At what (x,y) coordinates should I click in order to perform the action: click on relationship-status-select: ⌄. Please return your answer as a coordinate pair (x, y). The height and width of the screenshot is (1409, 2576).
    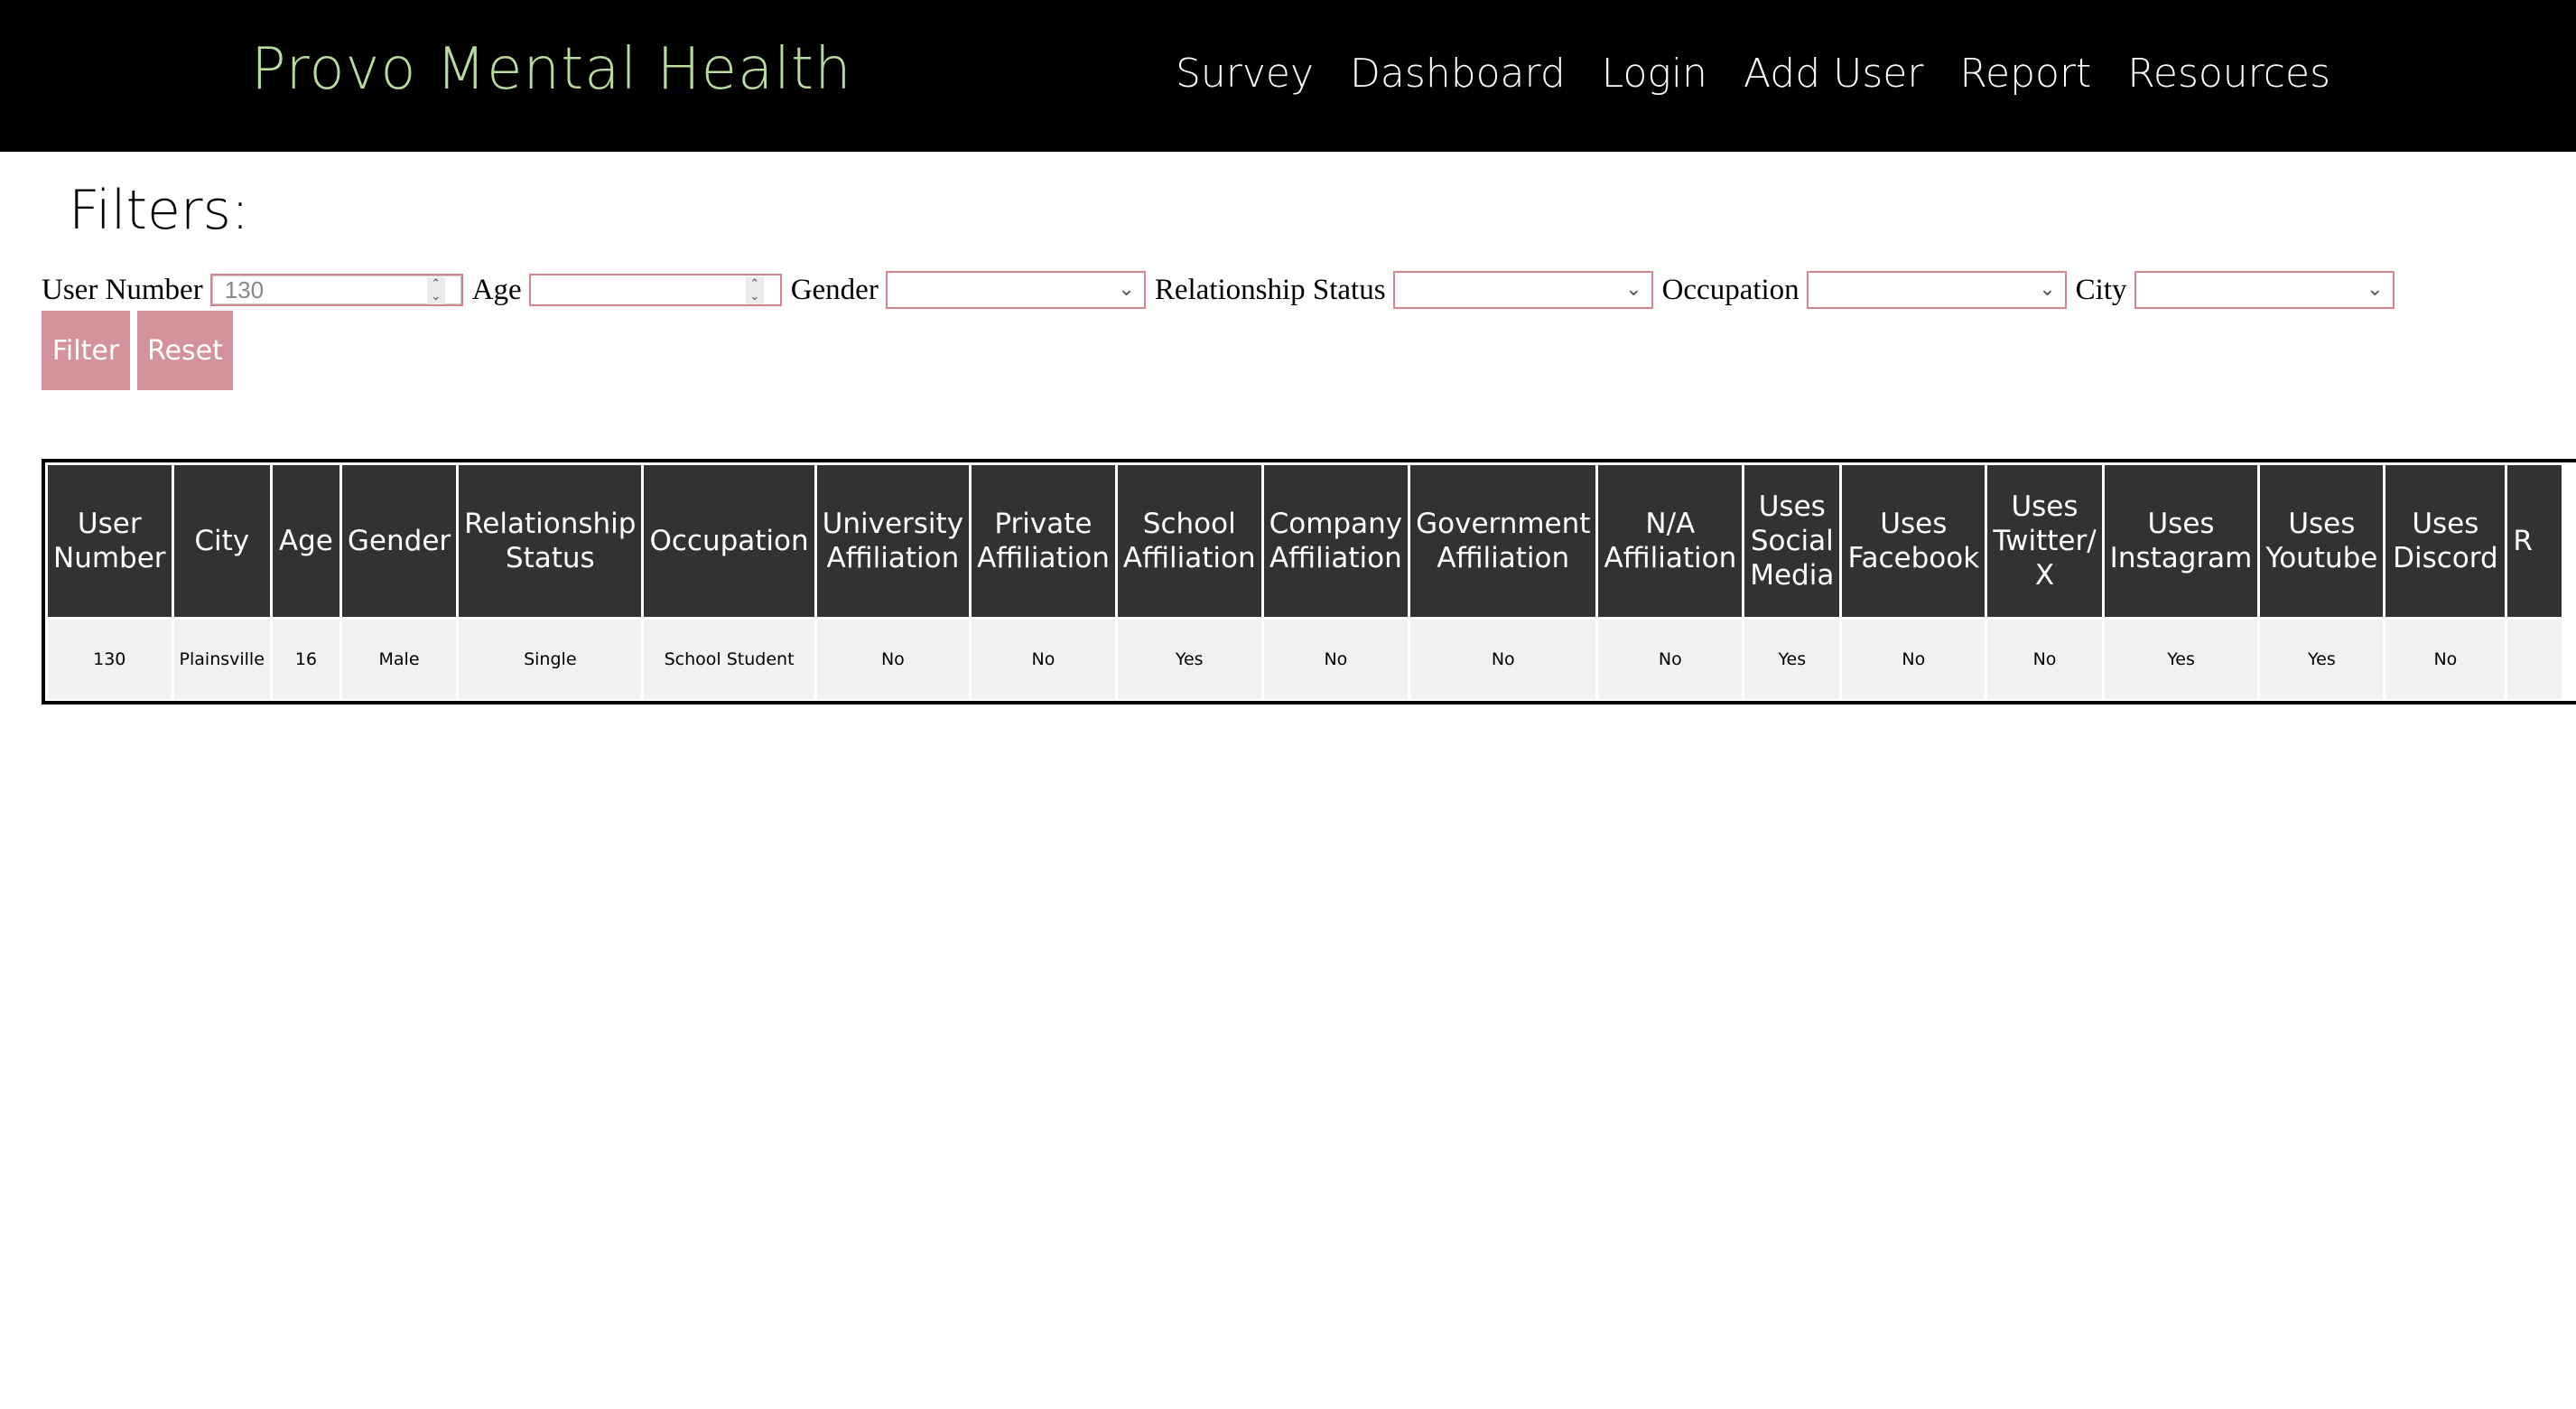
    Looking at the image, I should click on (1522, 290).